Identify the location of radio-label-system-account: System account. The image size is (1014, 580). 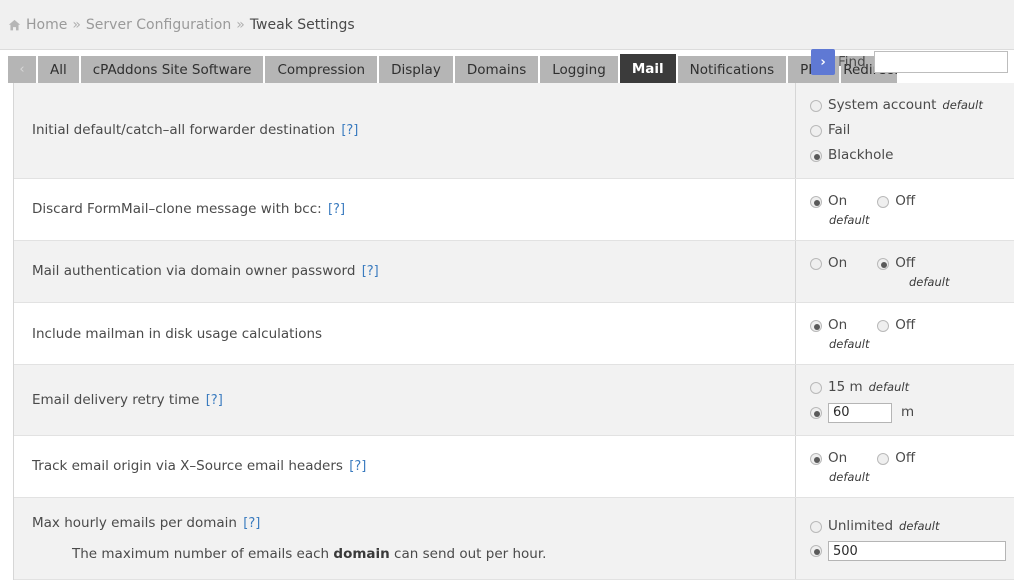
(873, 105).